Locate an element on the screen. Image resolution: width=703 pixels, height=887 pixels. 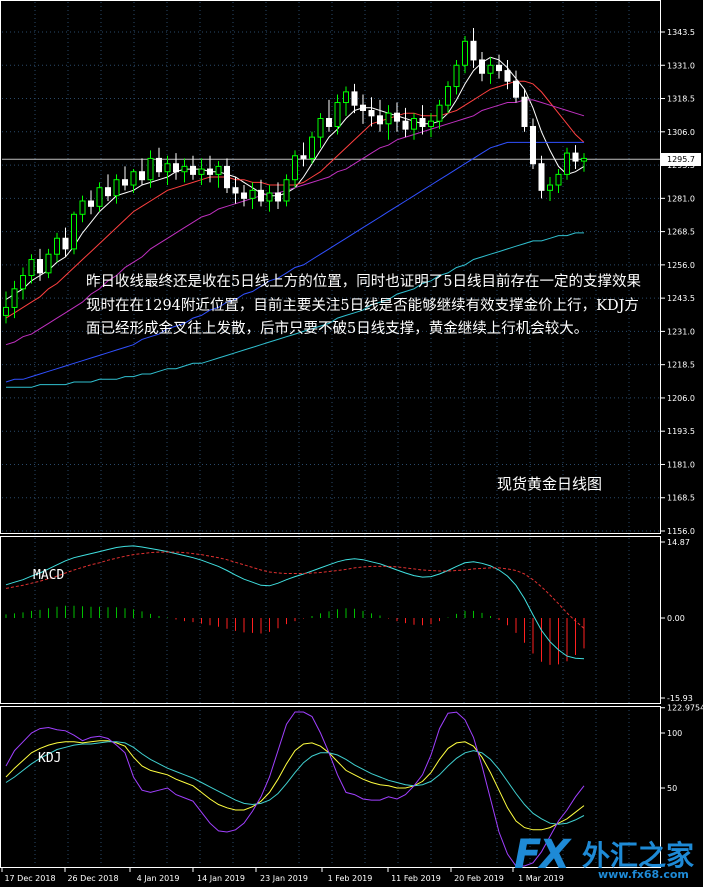
logo-mark: FX is located at coordinates (542, 855).